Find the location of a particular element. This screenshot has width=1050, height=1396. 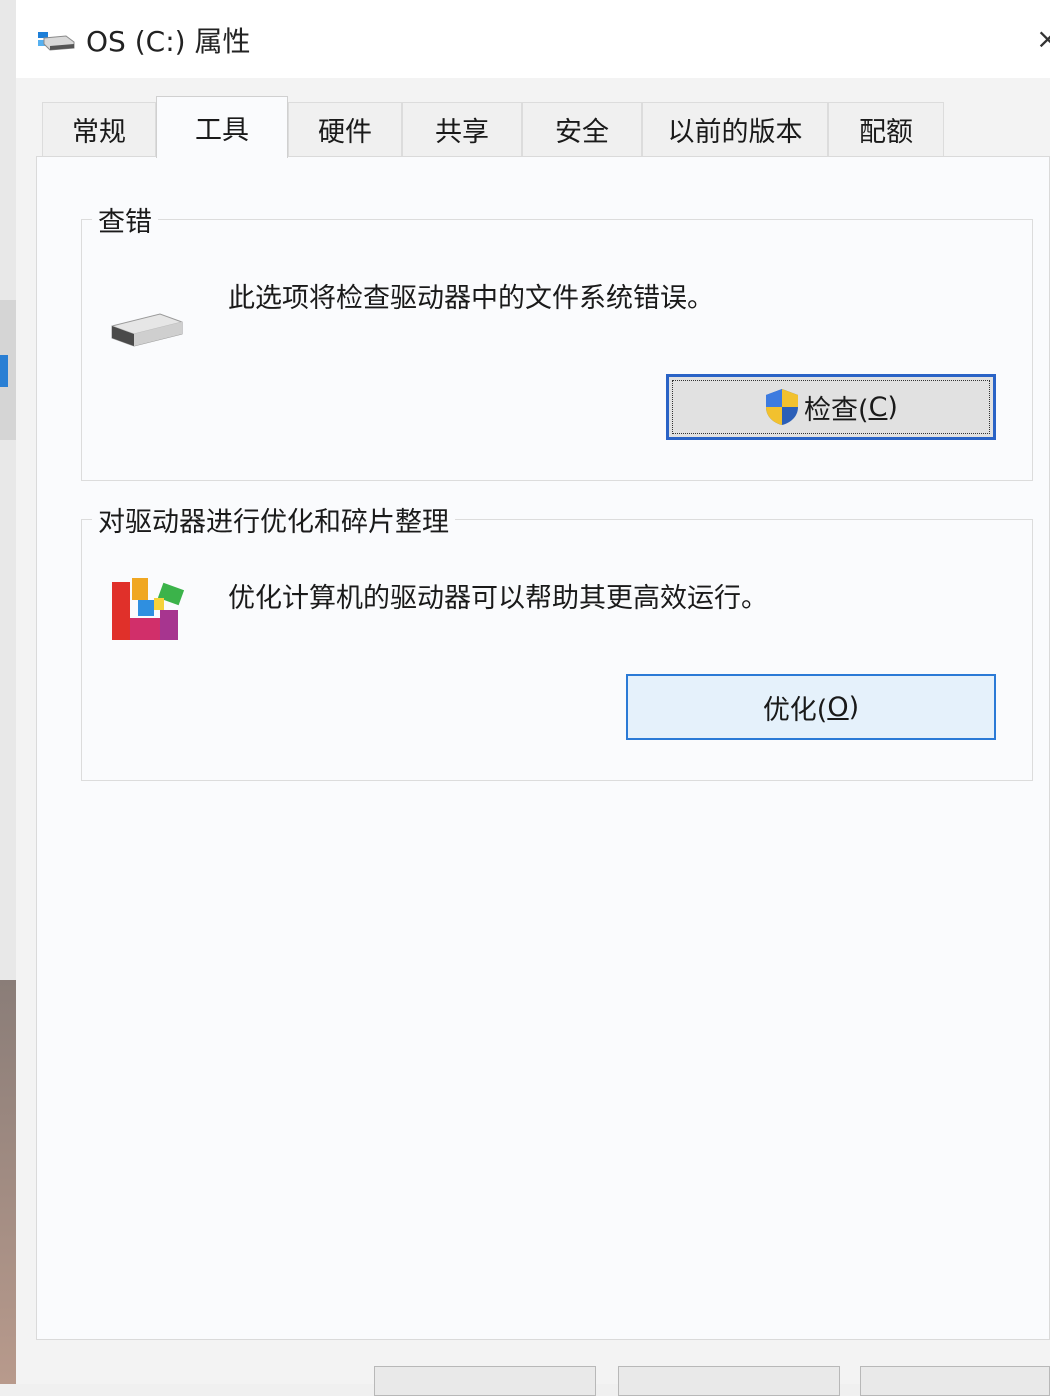

optimize-description: 优化计算机的驱动器可以帮助其更高效运行。 is located at coordinates (498, 598).